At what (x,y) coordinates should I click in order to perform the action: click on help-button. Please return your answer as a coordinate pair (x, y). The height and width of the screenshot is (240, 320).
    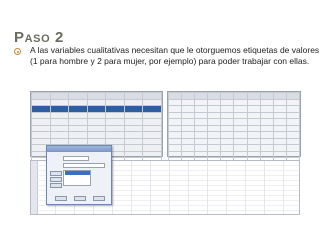
    Looking at the image, I should click on (99, 198).